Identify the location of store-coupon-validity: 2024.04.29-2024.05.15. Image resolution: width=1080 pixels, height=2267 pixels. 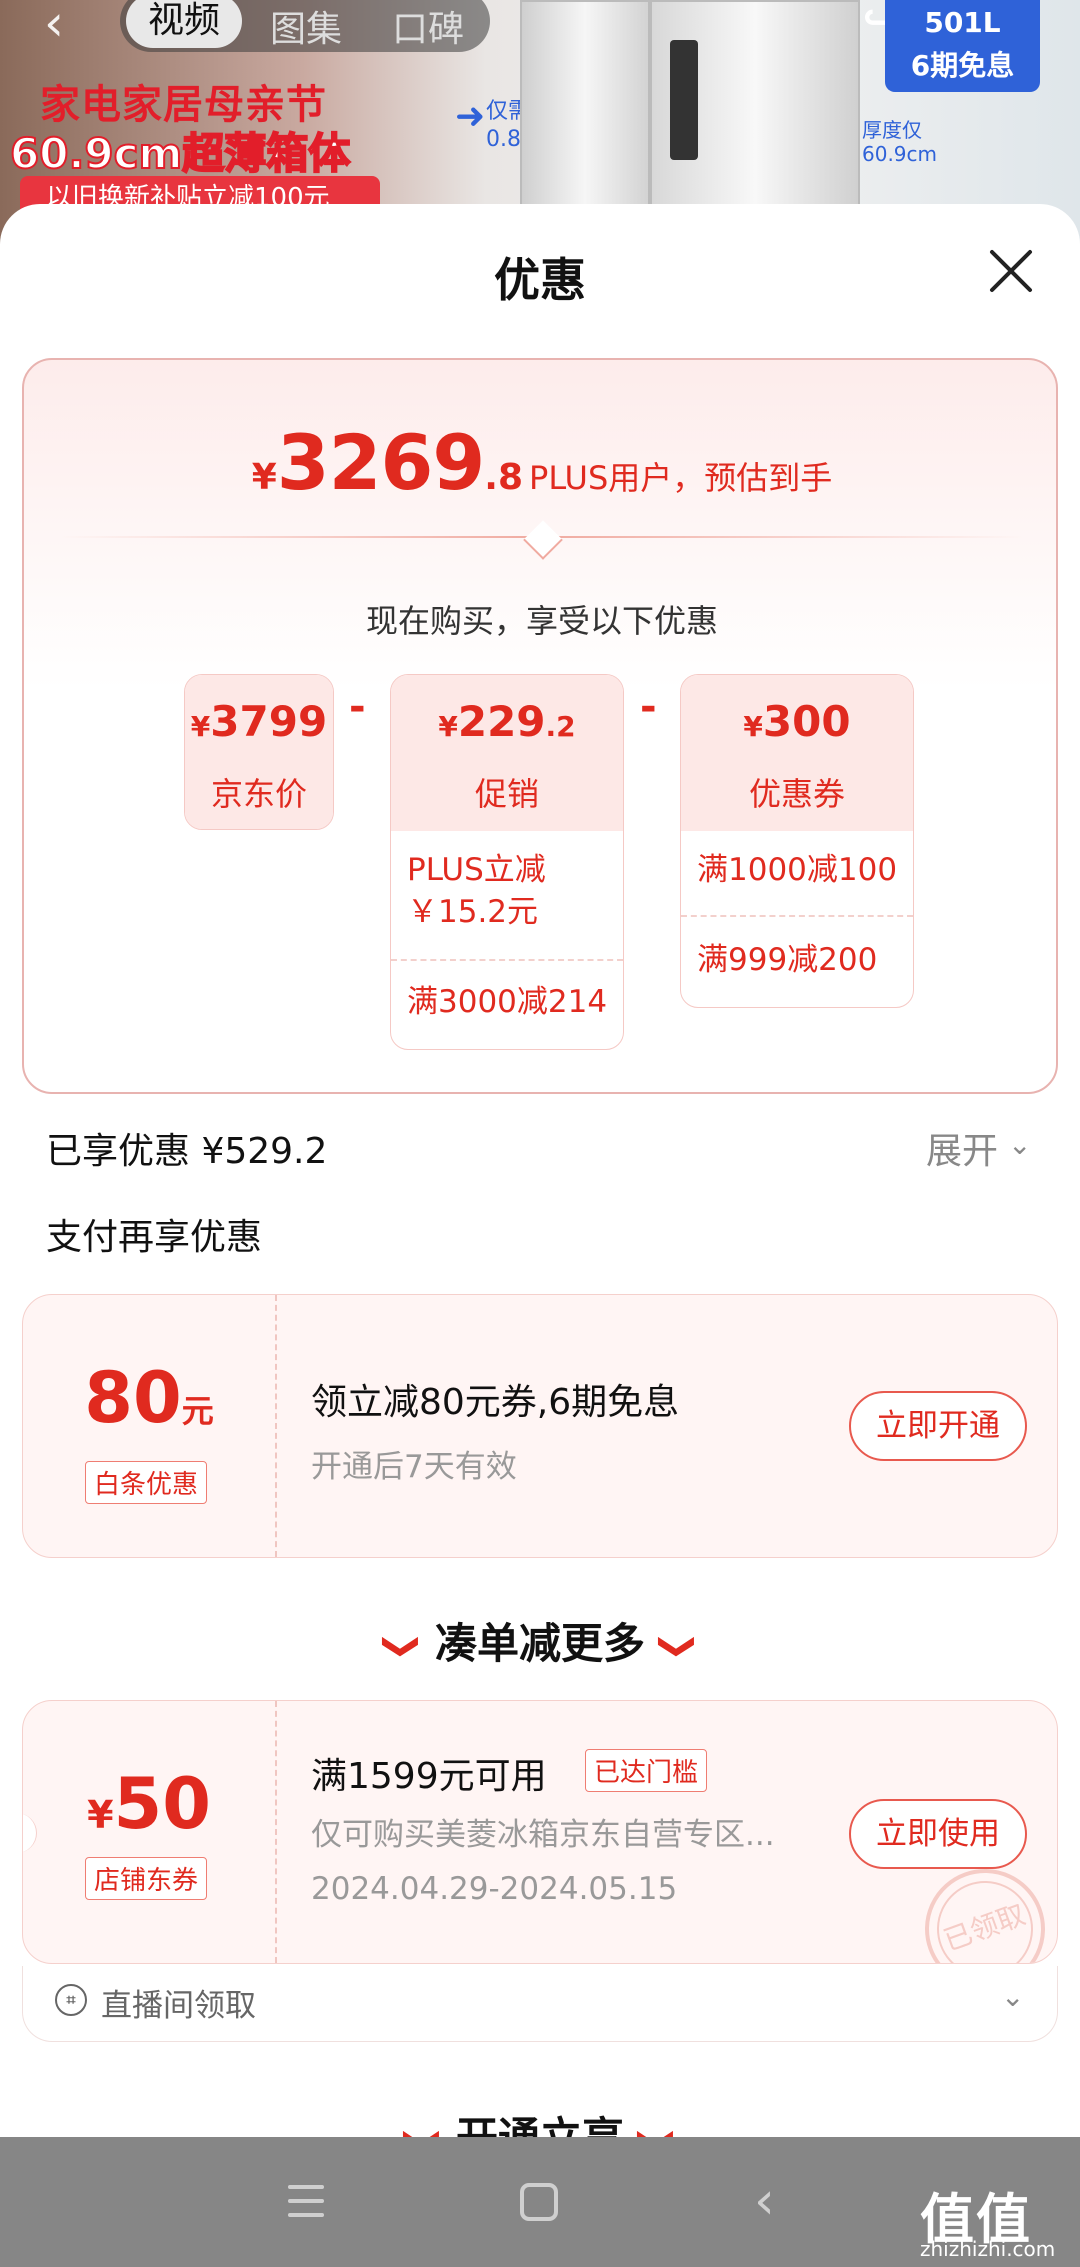
(494, 1889).